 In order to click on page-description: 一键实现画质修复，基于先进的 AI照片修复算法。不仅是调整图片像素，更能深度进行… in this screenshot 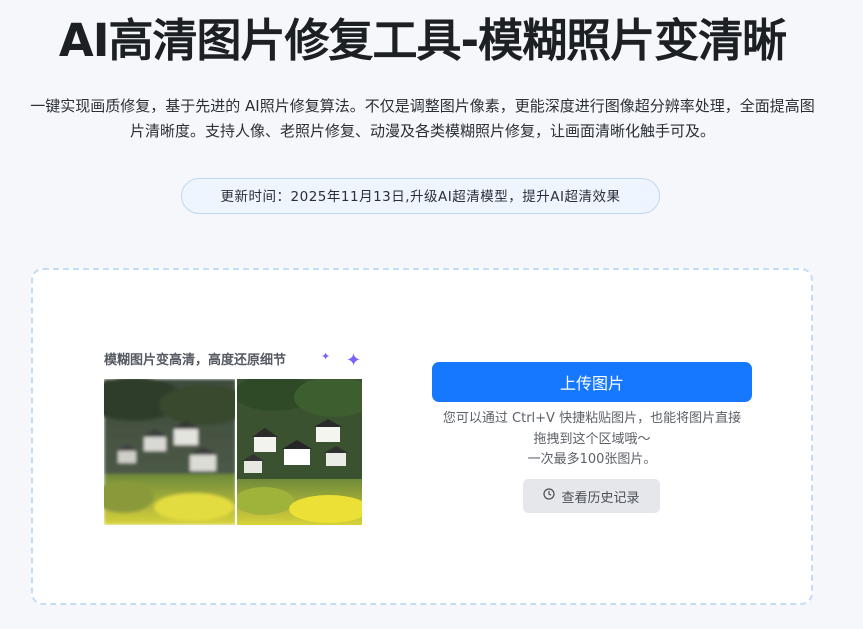, I will do `click(422, 118)`.